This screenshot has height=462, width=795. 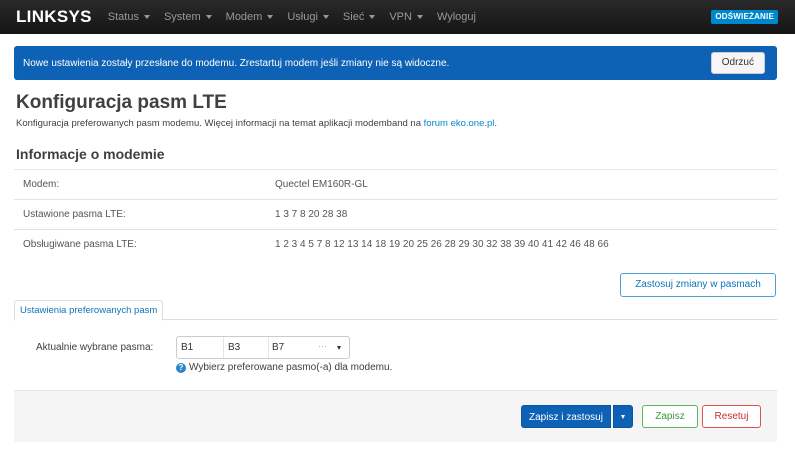 I want to click on nav-menu-network: Sieć, so click(x=359, y=17).